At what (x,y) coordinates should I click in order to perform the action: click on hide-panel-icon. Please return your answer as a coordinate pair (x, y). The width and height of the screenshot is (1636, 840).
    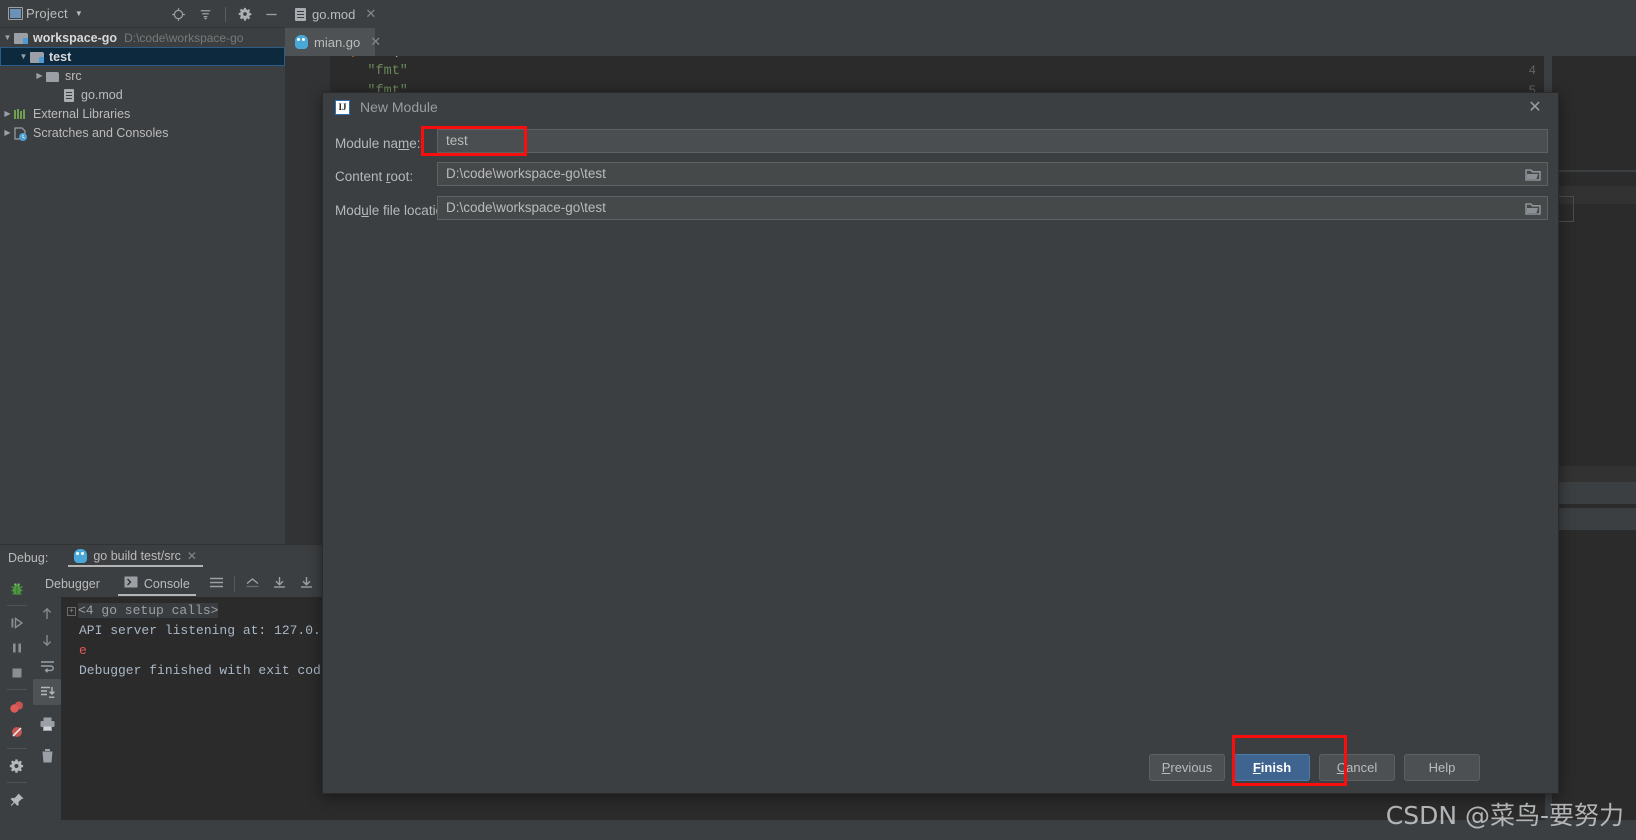
    Looking at the image, I should click on (271, 14).